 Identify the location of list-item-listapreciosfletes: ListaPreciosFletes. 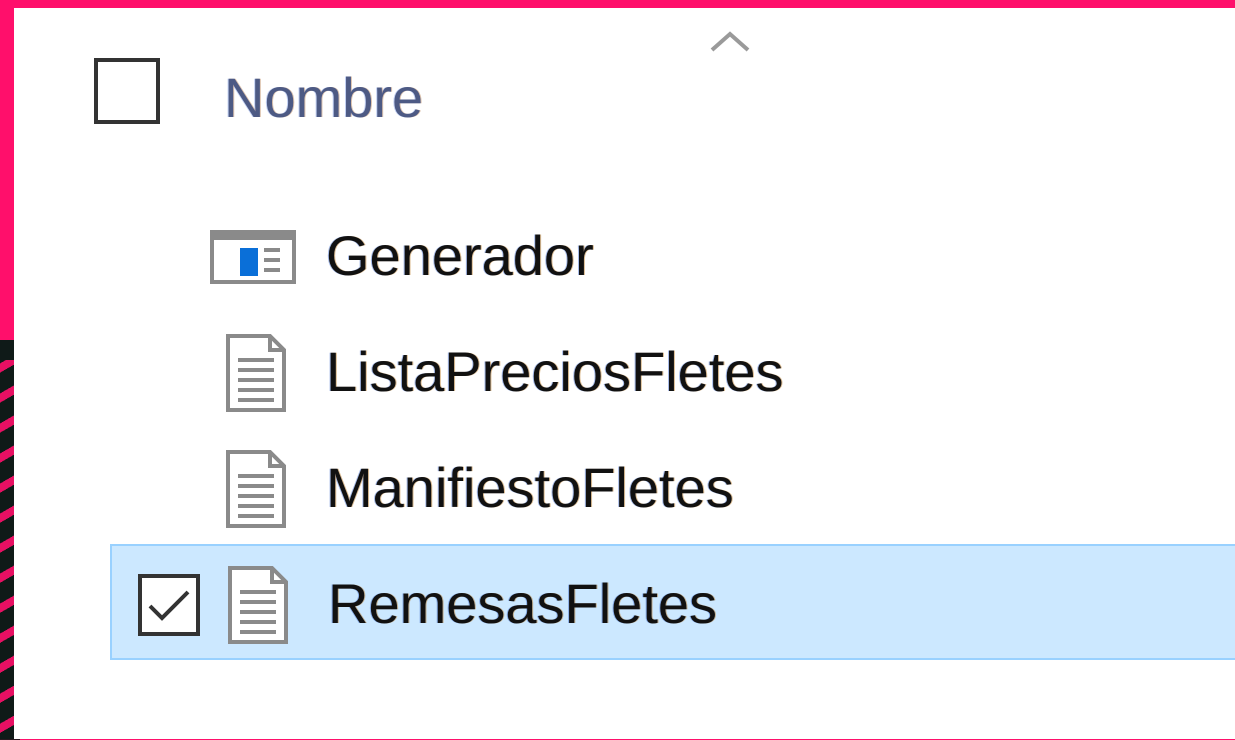
(672, 372).